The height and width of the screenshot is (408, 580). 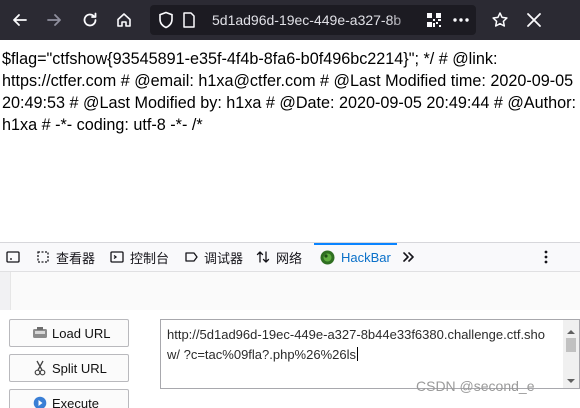 What do you see at coordinates (571, 345) in the screenshot?
I see `scroll-thumb` at bounding box center [571, 345].